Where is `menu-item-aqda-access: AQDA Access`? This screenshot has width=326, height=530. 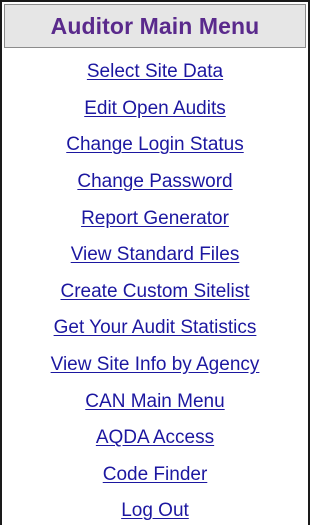 menu-item-aqda-access: AQDA Access is located at coordinates (155, 438).